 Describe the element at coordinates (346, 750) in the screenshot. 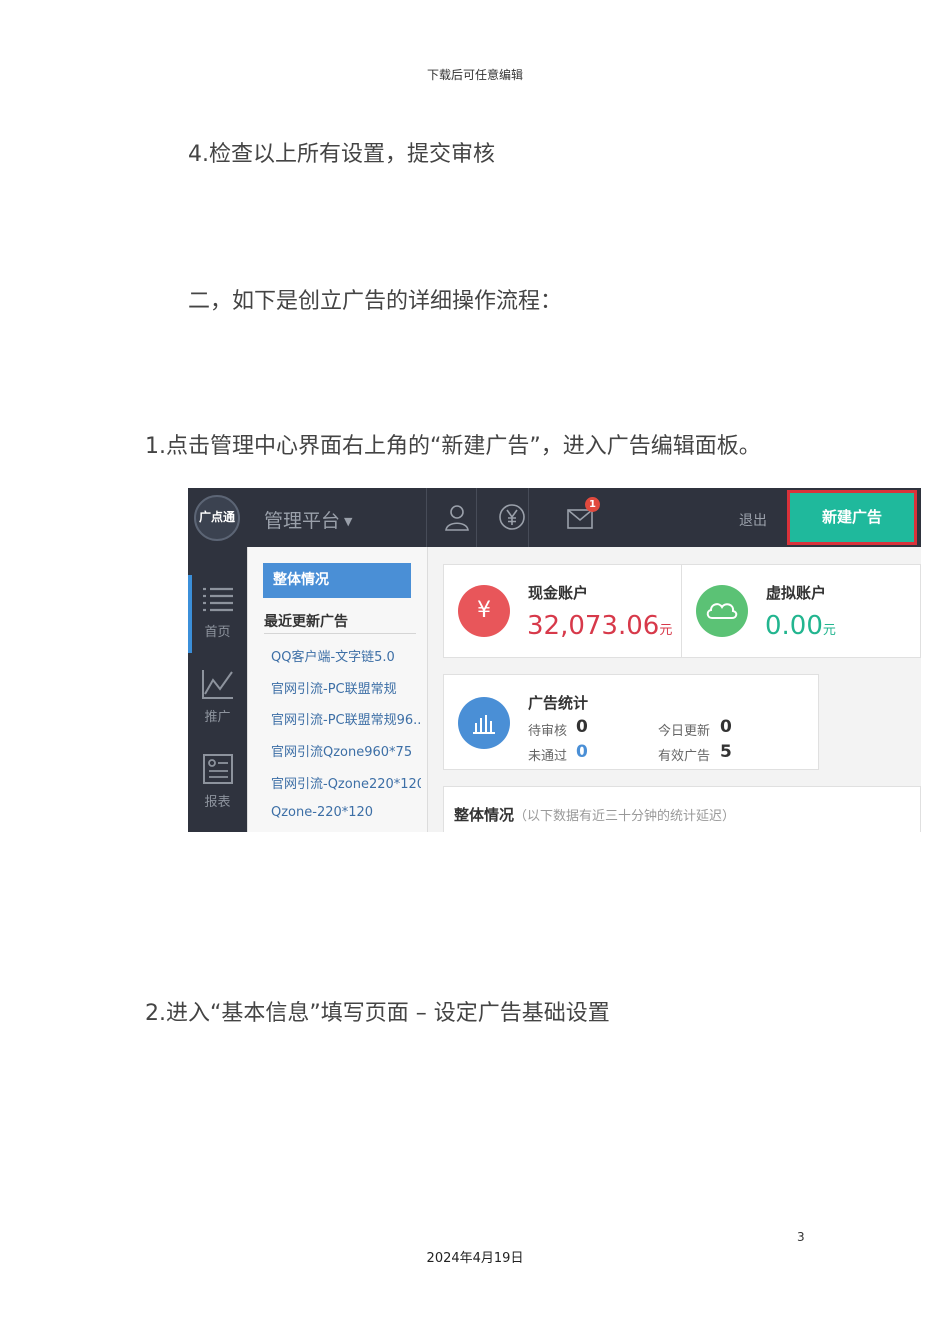

I see `recent-ad-link: 官网引流Qzone960*75` at that location.